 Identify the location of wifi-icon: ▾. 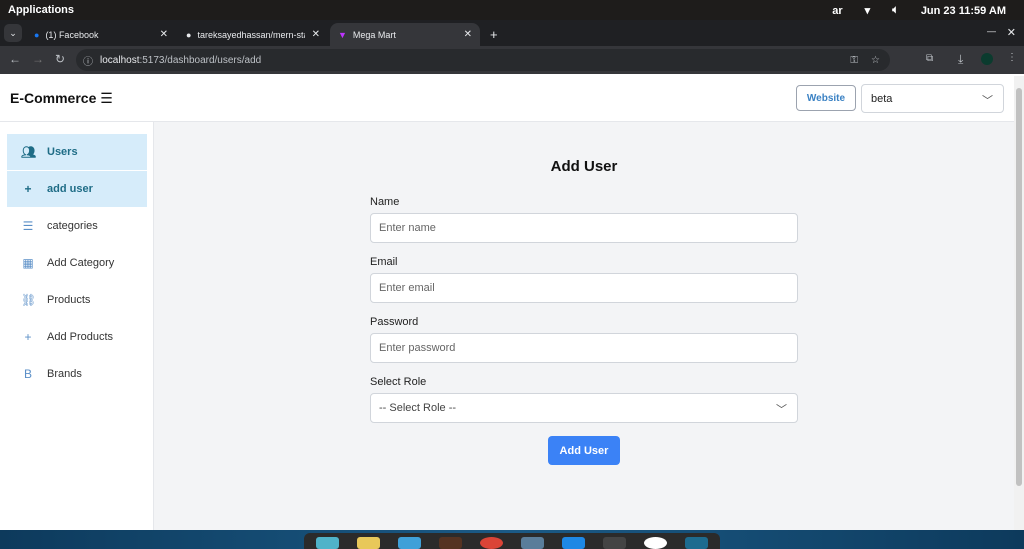
(868, 10).